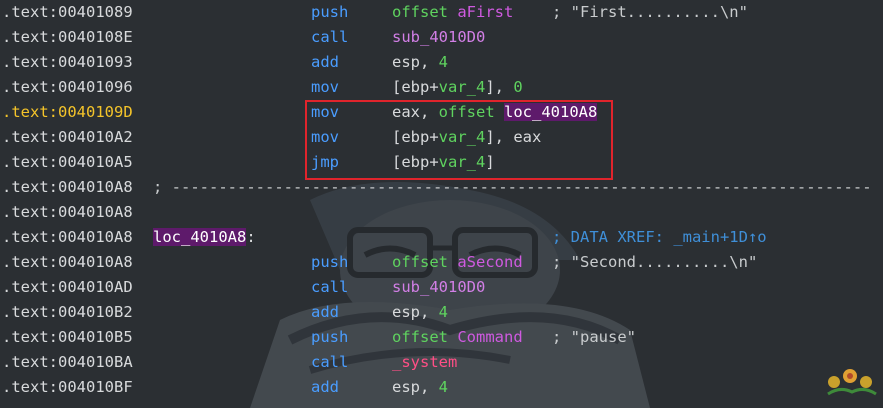  I want to click on listing-line: .text:004010B2 add esp, 4, so click(441, 312).